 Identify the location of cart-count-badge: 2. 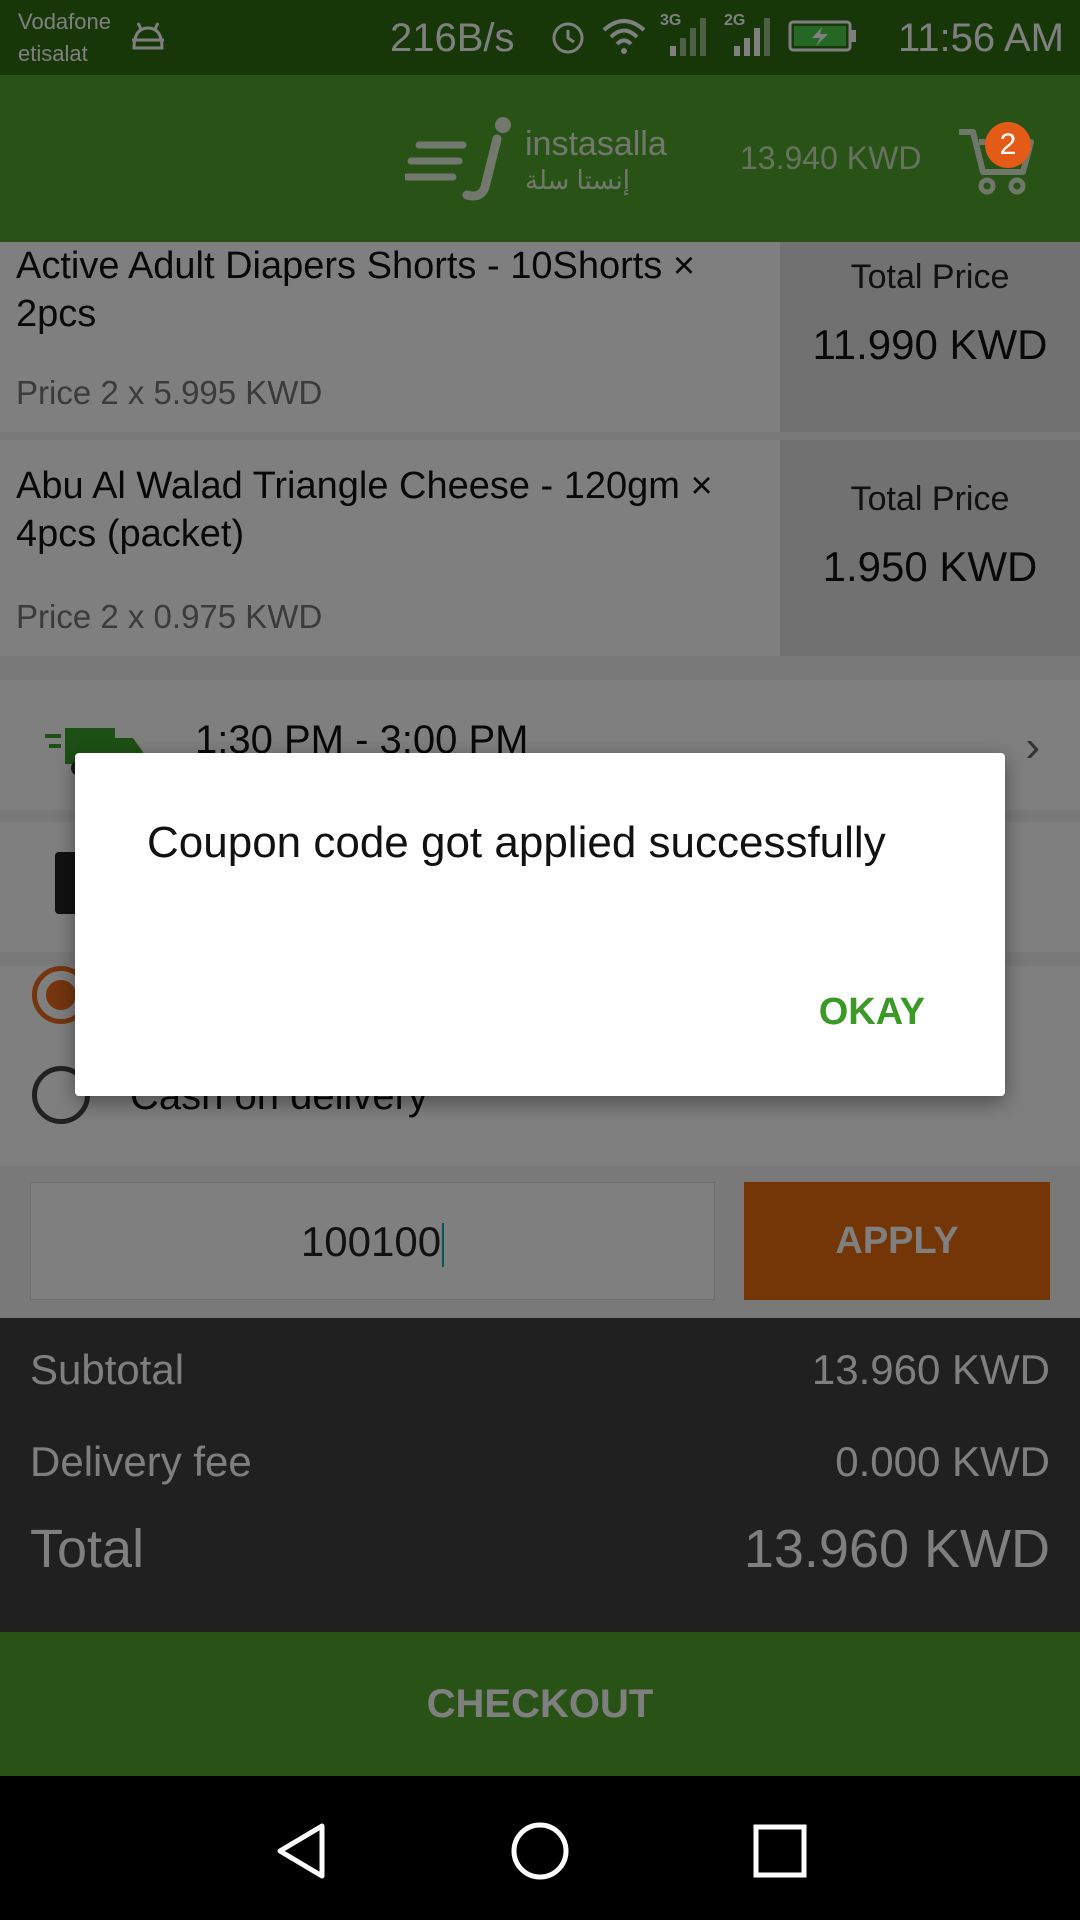
(1008, 145).